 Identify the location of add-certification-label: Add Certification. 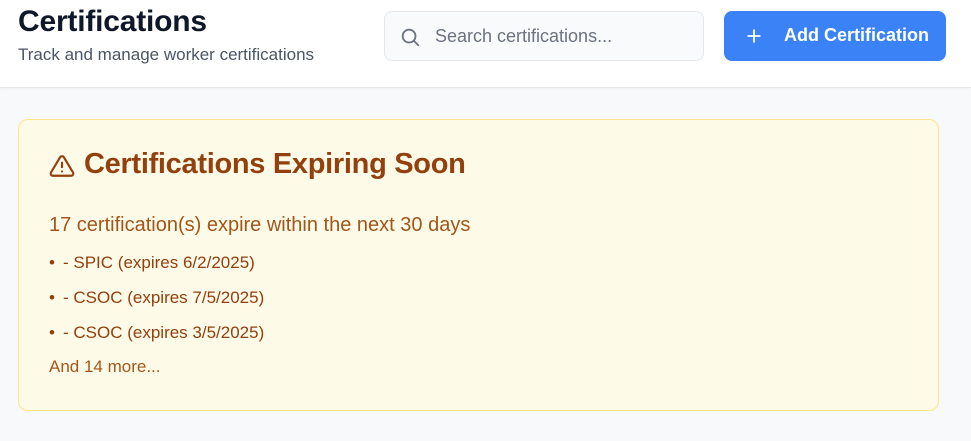
(857, 35).